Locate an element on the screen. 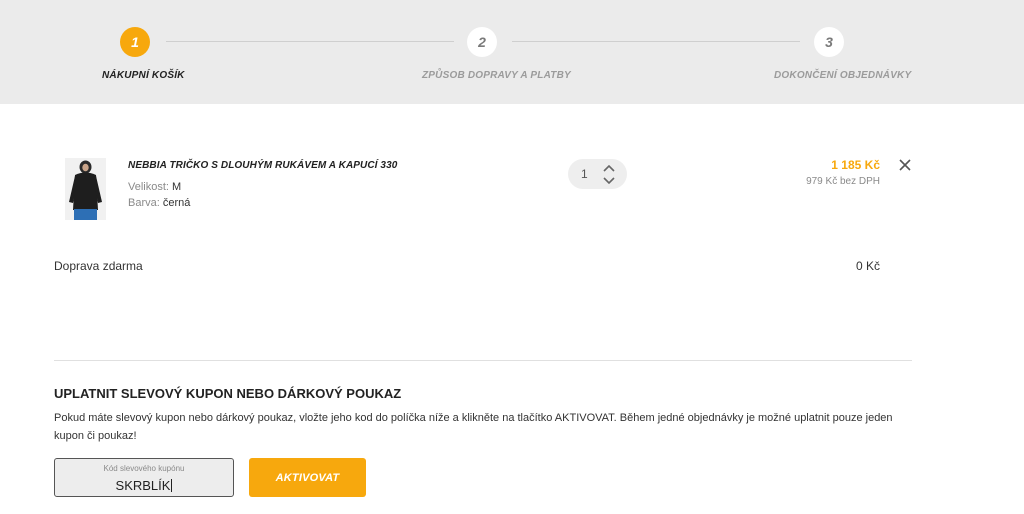 Image resolution: width=1024 pixels, height=514 pixels. chevron-down-icon is located at coordinates (609, 180).